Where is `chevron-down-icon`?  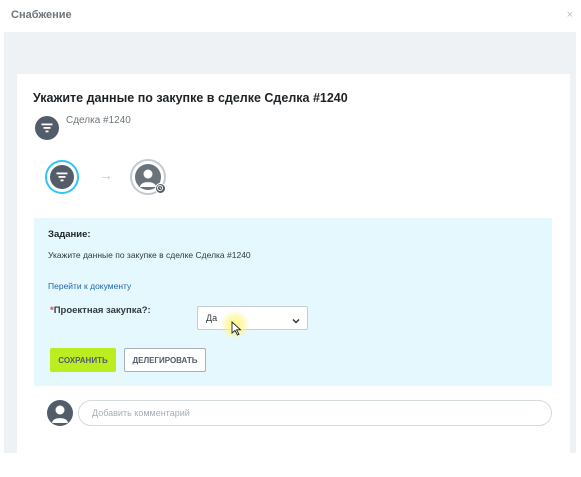 chevron-down-icon is located at coordinates (296, 322).